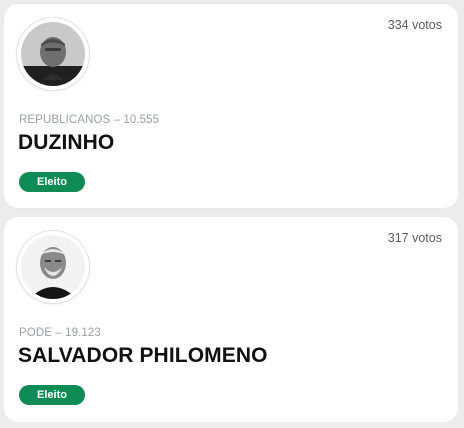 The width and height of the screenshot is (464, 428). What do you see at coordinates (414, 238) in the screenshot?
I see `vote-count: 317 votos` at bounding box center [414, 238].